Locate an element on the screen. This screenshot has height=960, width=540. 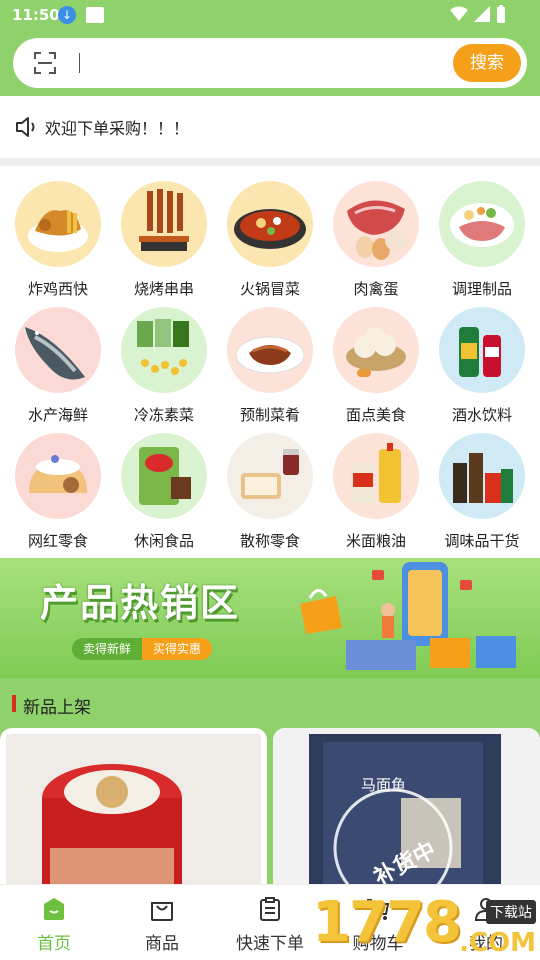
hotpot-icon is located at coordinates (270, 224).